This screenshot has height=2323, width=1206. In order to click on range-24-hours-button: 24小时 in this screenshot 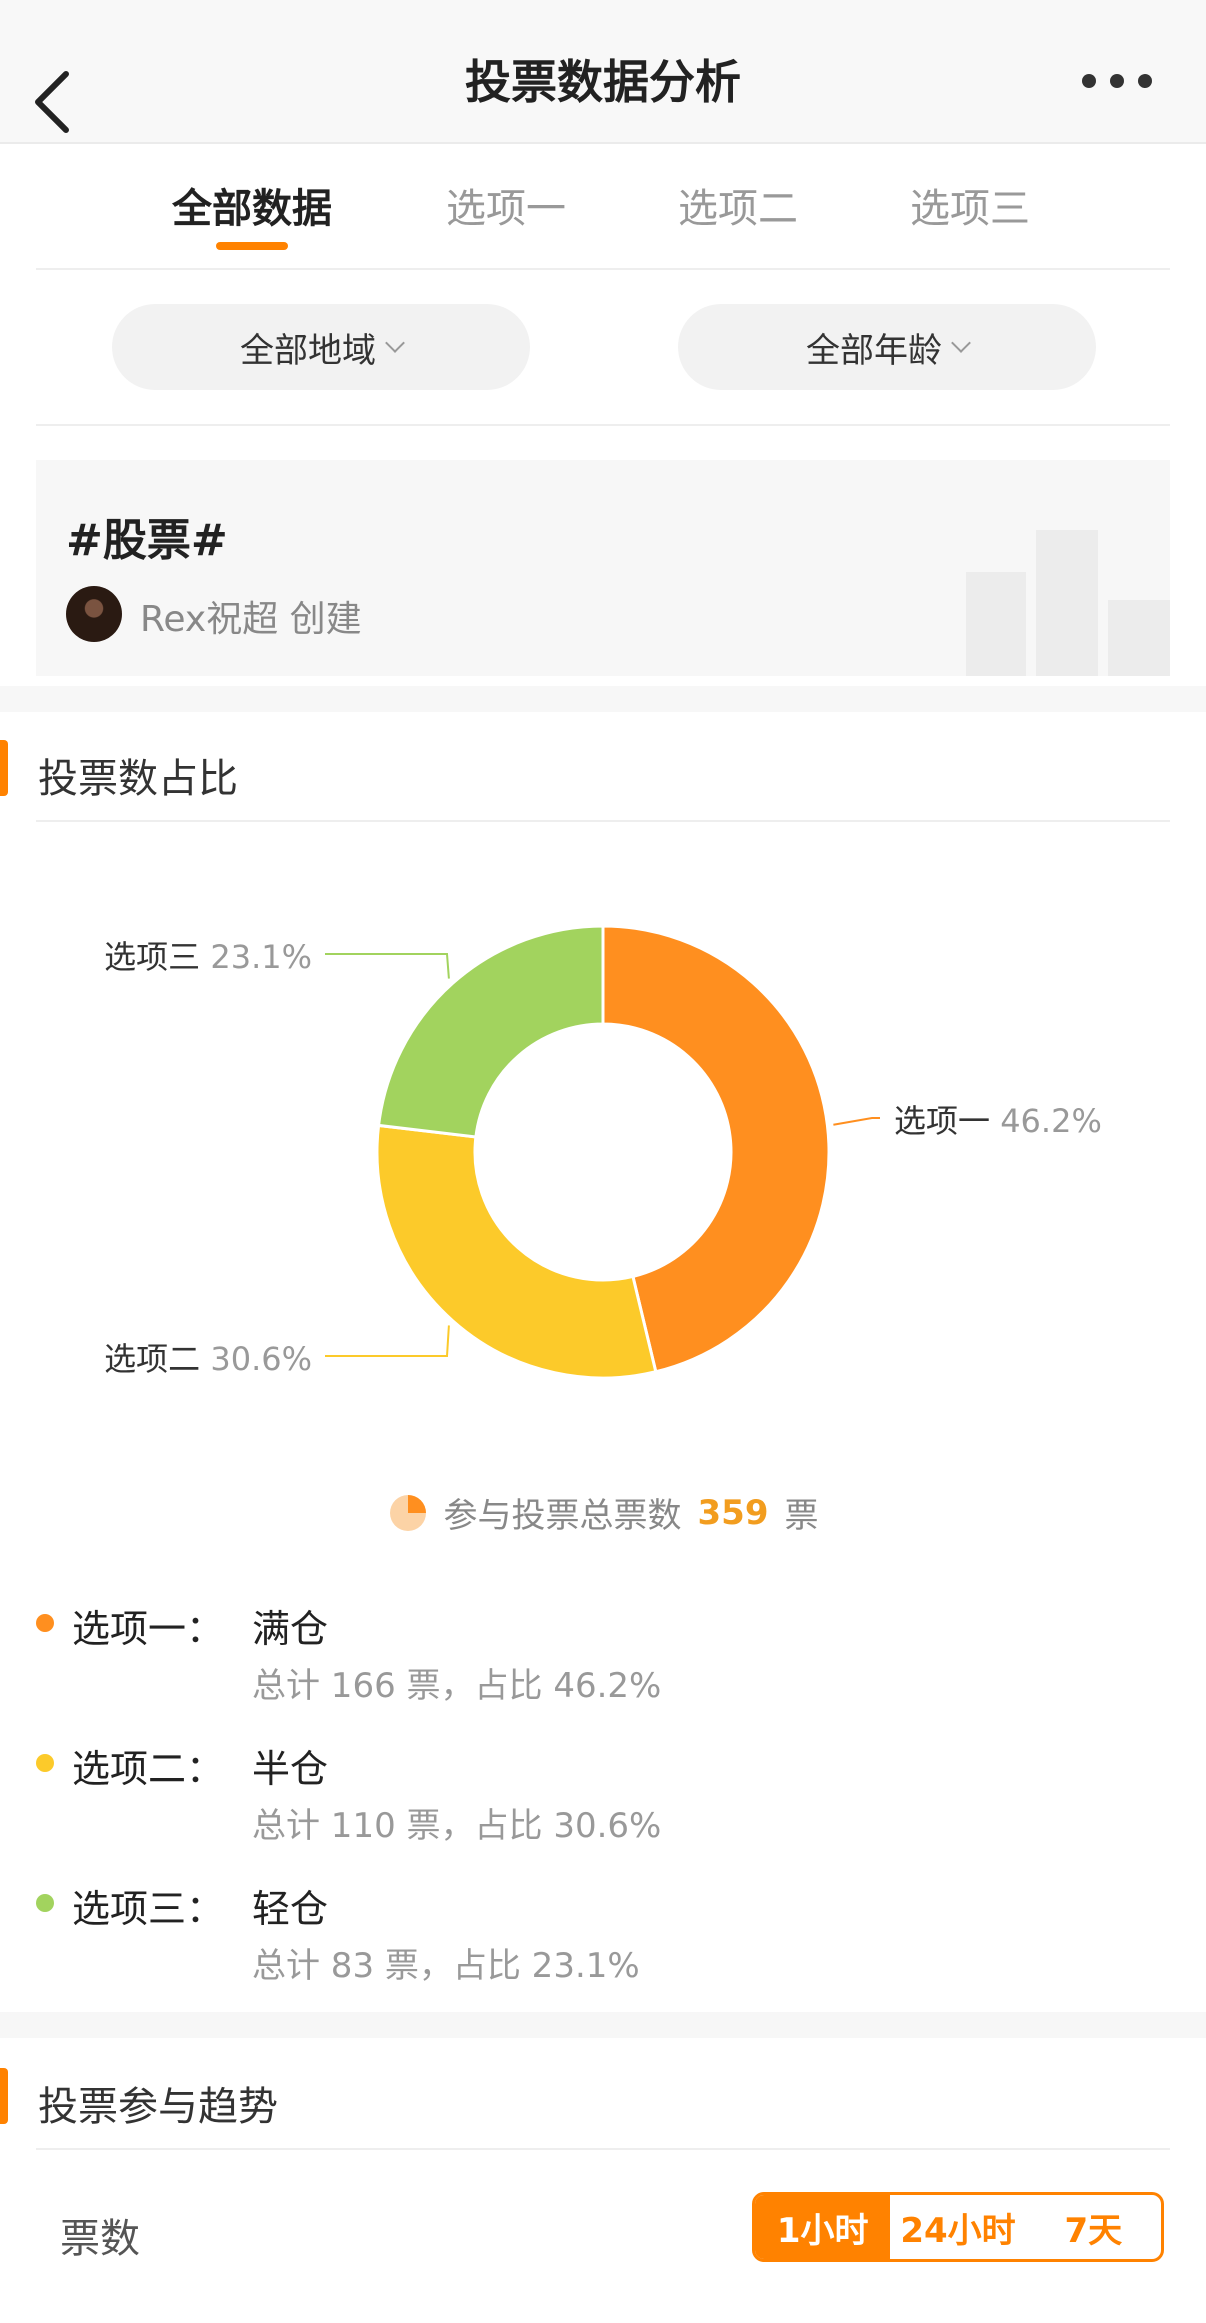, I will do `click(957, 2227)`.